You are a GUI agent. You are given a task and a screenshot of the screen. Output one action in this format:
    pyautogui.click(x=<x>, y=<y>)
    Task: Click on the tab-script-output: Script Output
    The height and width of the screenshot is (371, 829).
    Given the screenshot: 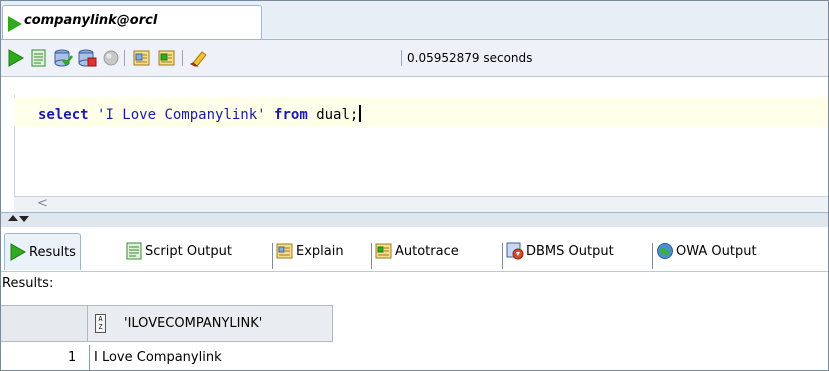 What is the action you would take?
    pyautogui.click(x=178, y=251)
    